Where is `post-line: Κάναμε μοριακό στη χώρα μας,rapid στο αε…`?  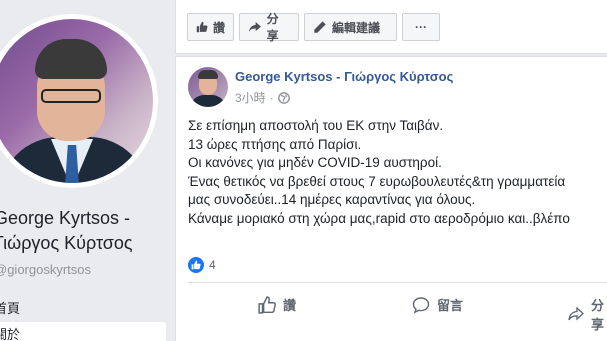
post-line: Κάναμε μοριακό στη χώρα μας,rapid στο αε… is located at coordinates (379, 218).